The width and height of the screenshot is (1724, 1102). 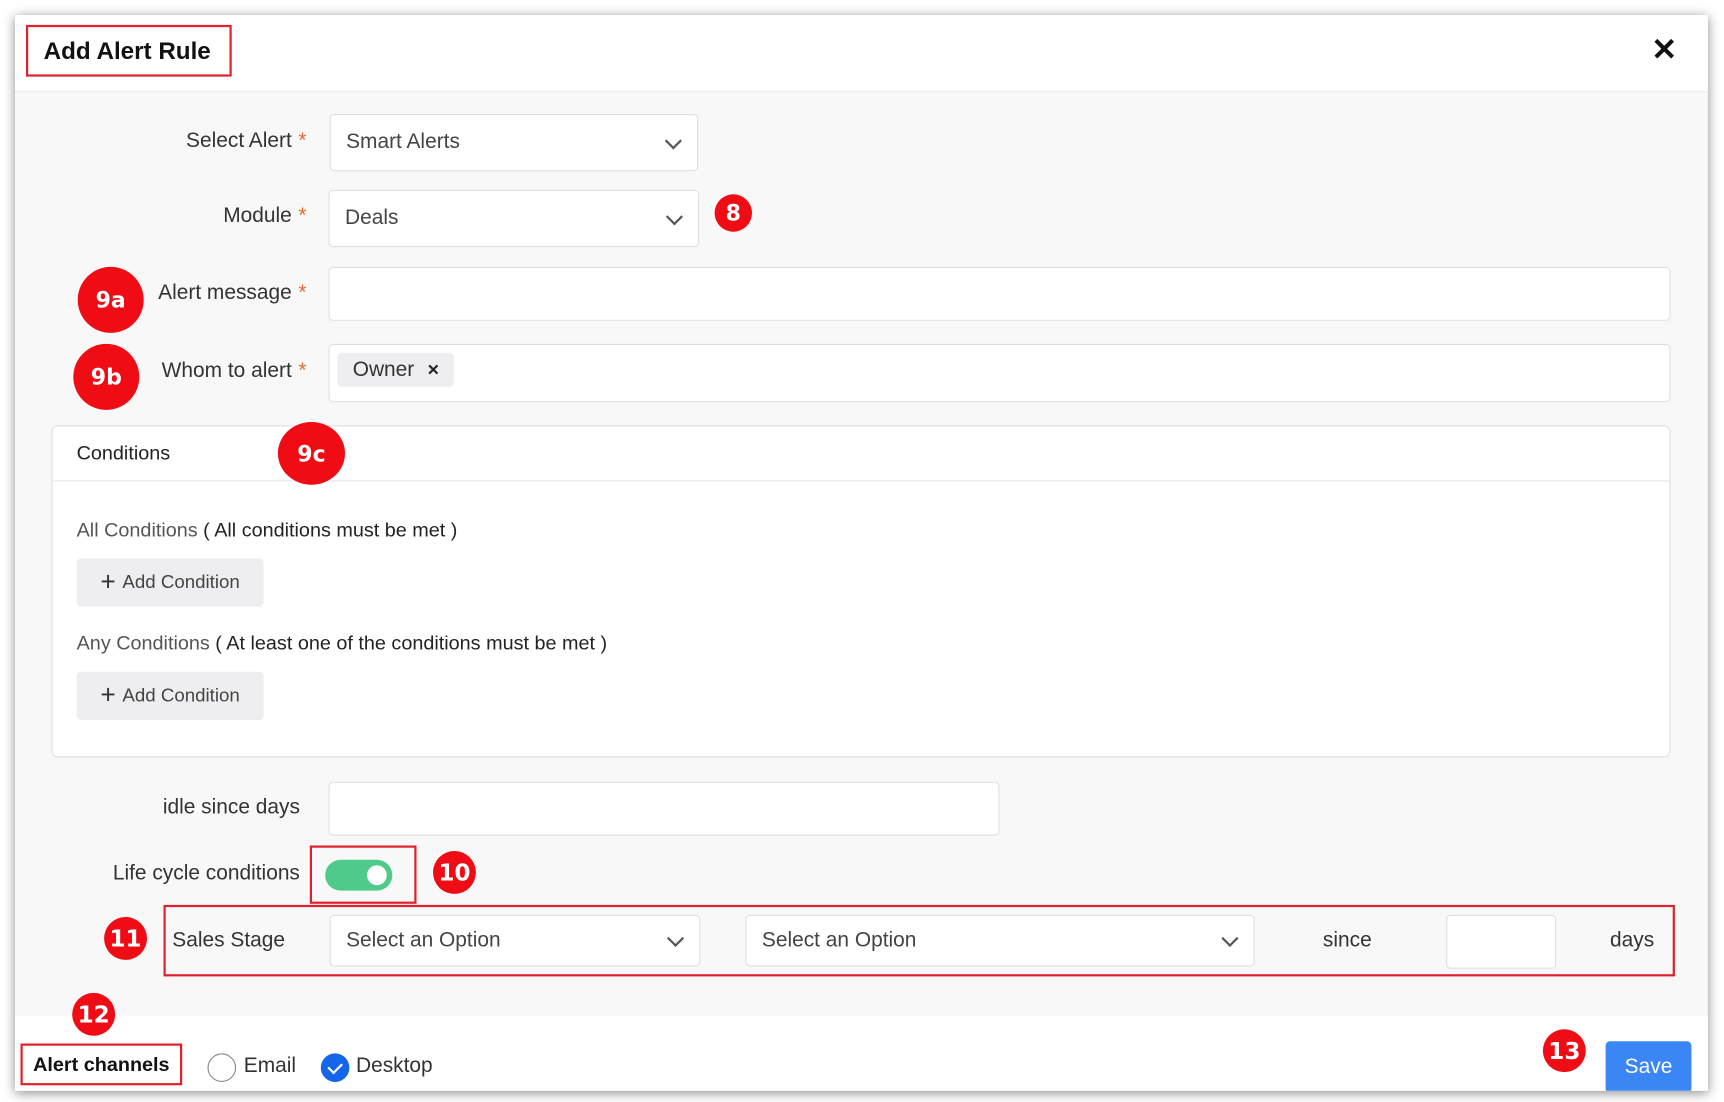 What do you see at coordinates (330, 529) in the screenshot?
I see `all-conditions-hint: ( All conditions must be met )` at bounding box center [330, 529].